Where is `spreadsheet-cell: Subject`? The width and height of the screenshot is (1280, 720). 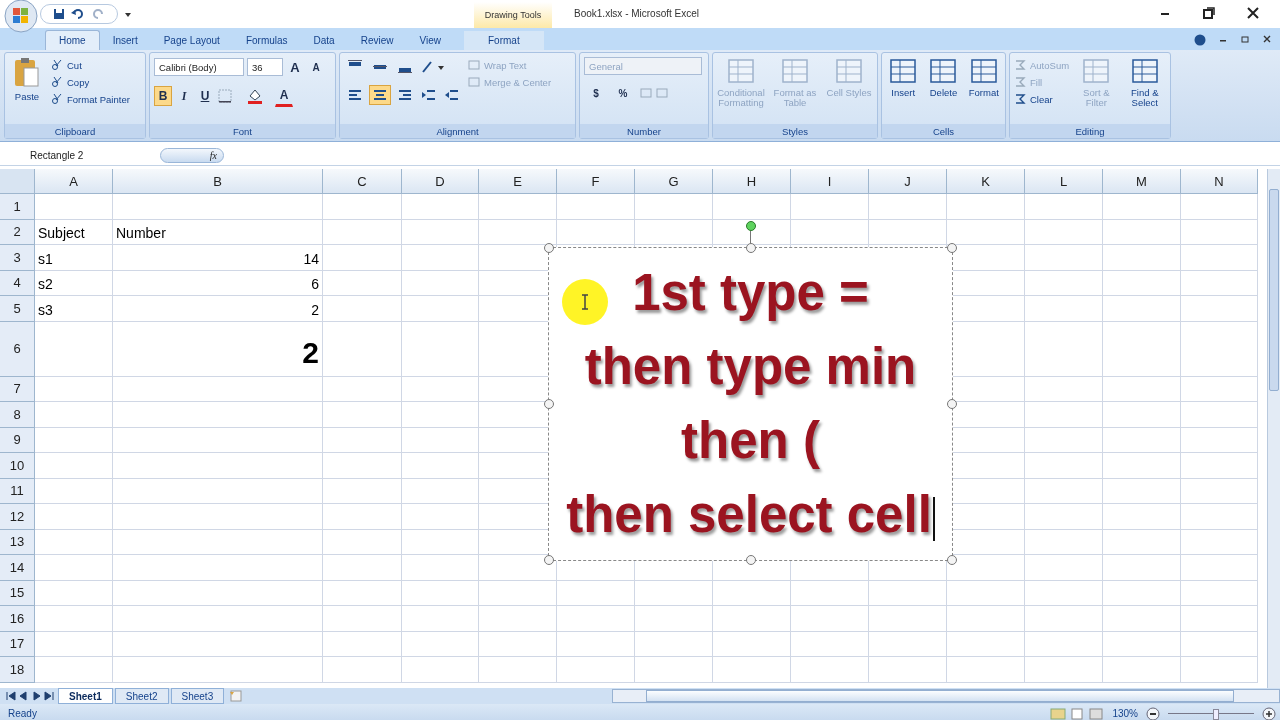
spreadsheet-cell: Subject is located at coordinates (74, 232).